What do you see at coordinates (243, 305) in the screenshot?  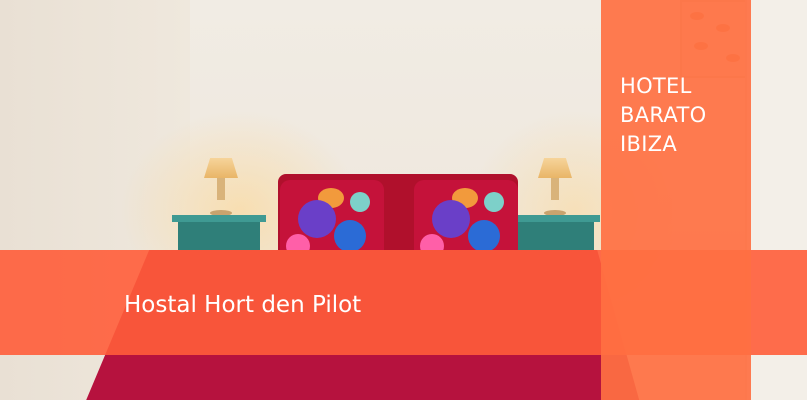 I see `hotel-name: Hostal Hort den Pilot` at bounding box center [243, 305].